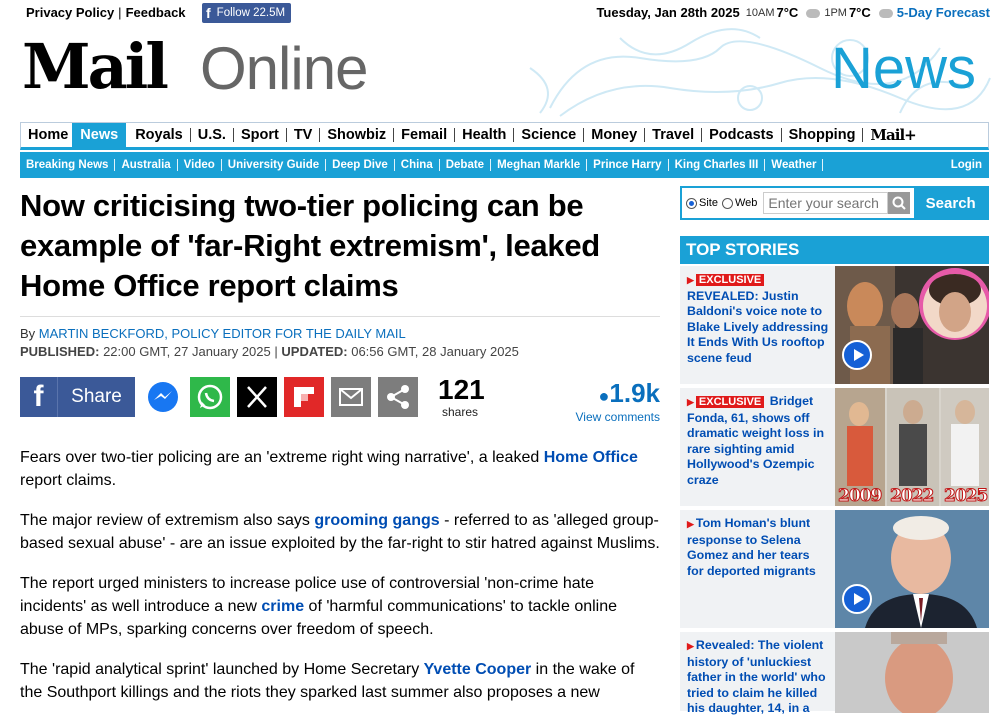 The width and height of the screenshot is (996, 721). I want to click on mail-logo: Mail, so click(95, 67).